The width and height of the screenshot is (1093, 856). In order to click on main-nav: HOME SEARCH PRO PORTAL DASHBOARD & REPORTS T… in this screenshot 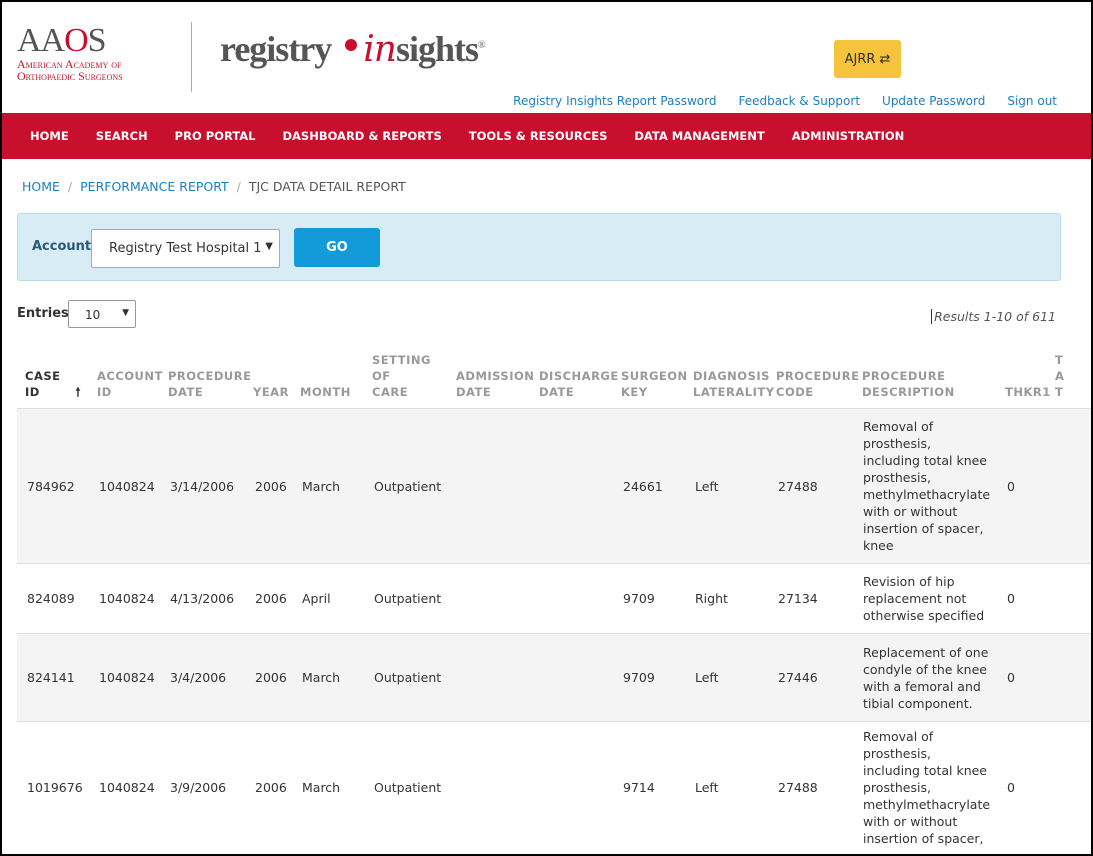, I will do `click(546, 136)`.